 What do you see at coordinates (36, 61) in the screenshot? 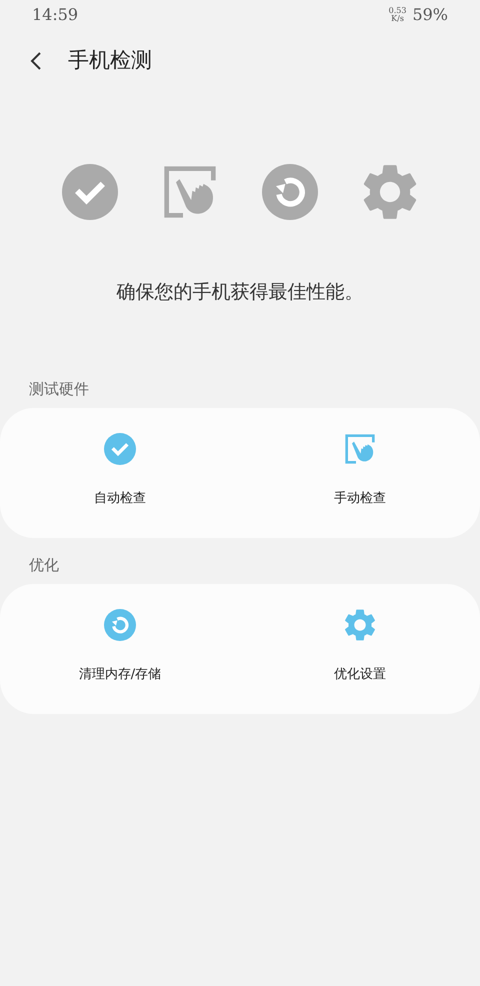
I see `back-icon` at bounding box center [36, 61].